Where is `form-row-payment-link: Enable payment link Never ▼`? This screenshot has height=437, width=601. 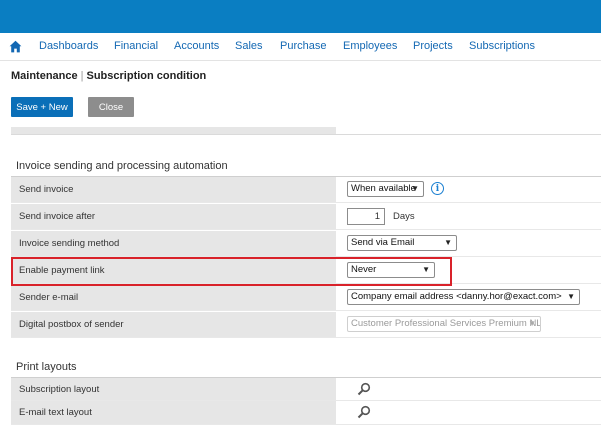
form-row-payment-link: Enable payment link Never ▼ is located at coordinates (306, 271).